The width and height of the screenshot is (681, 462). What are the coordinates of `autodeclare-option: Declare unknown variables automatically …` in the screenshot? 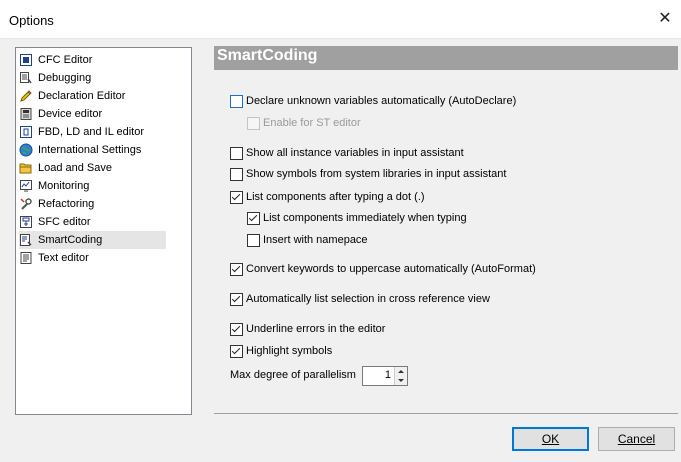 It's located at (373, 101).